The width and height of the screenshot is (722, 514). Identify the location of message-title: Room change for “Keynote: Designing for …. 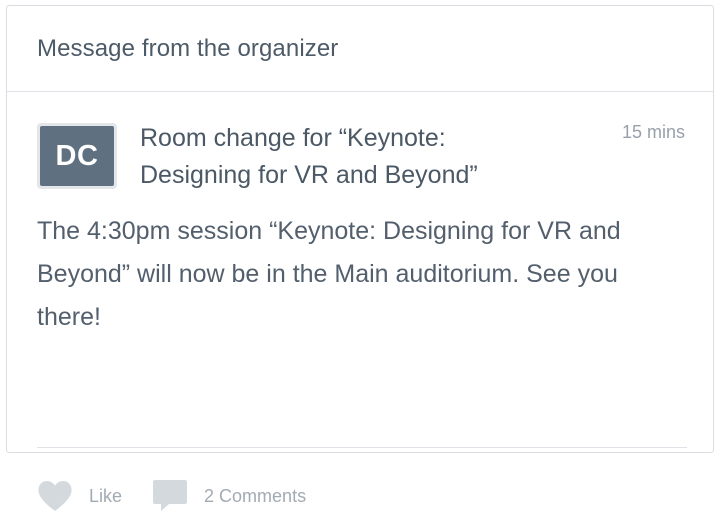
(309, 156).